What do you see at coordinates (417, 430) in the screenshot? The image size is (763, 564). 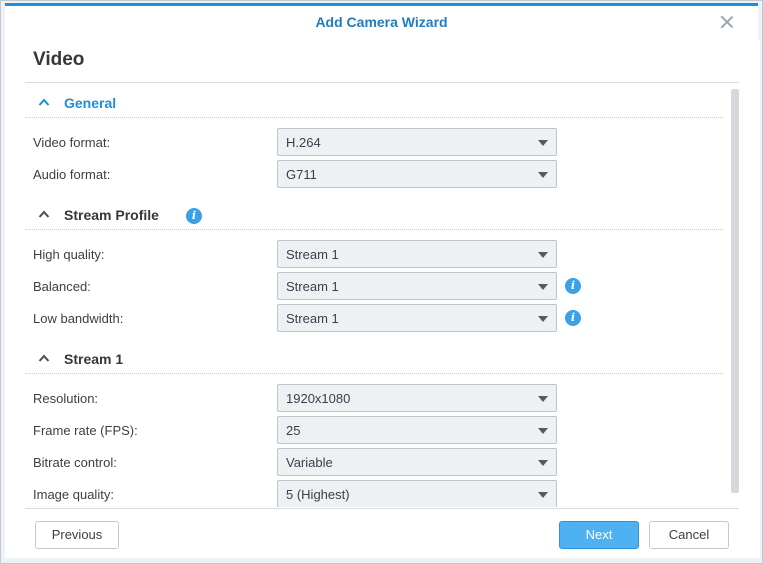 I see `frame-rate-select: 25` at bounding box center [417, 430].